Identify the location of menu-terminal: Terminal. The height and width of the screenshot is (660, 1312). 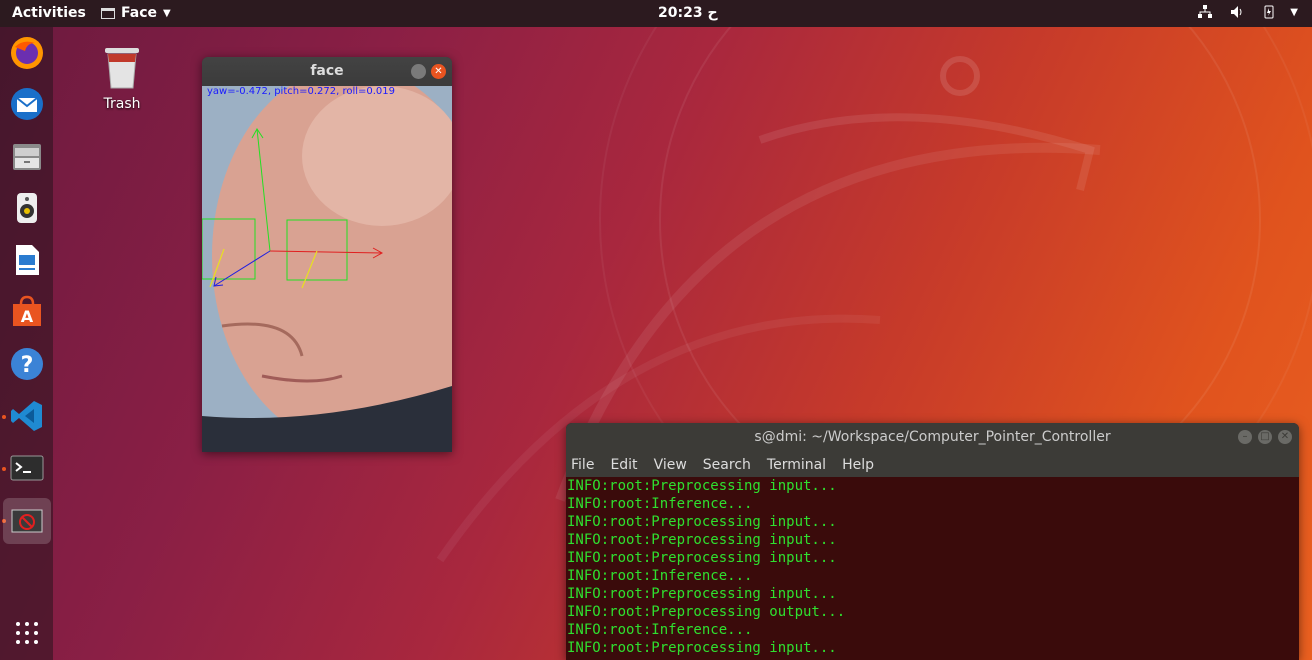
(796, 465).